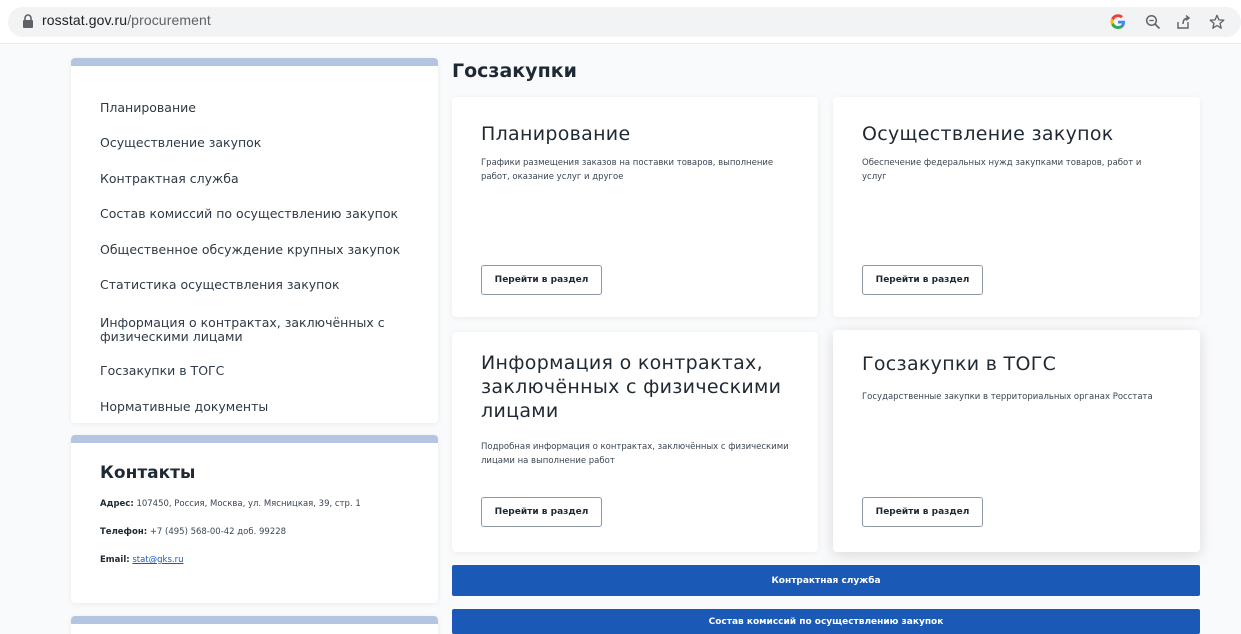  Describe the element at coordinates (1217, 22) in the screenshot. I see `star-icon` at that location.